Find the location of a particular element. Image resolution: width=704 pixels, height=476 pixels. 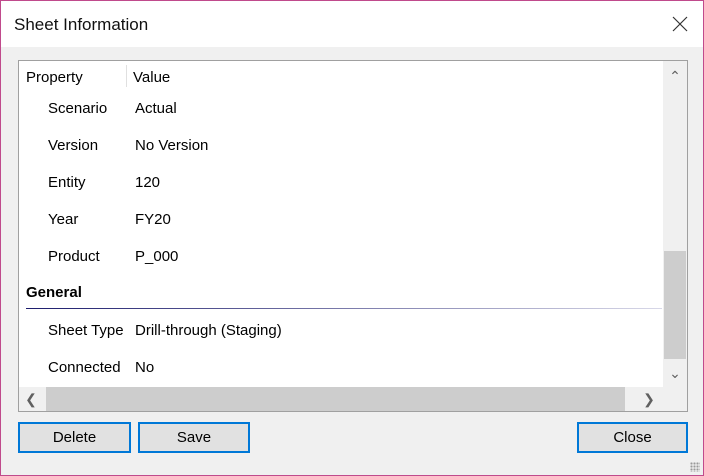

group-divider is located at coordinates (344, 308).